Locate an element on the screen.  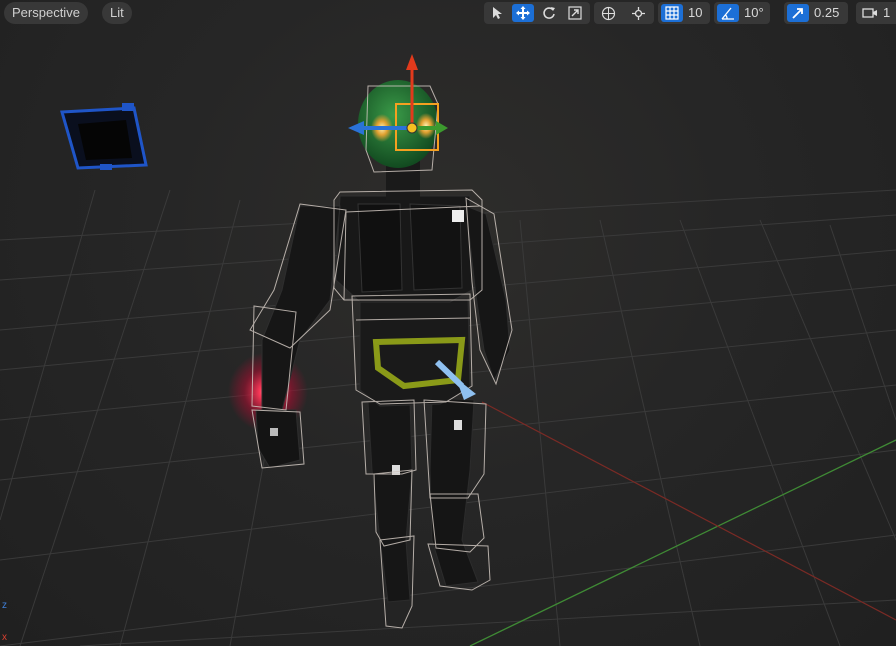
select-arrow-icon is located at coordinates (497, 13).